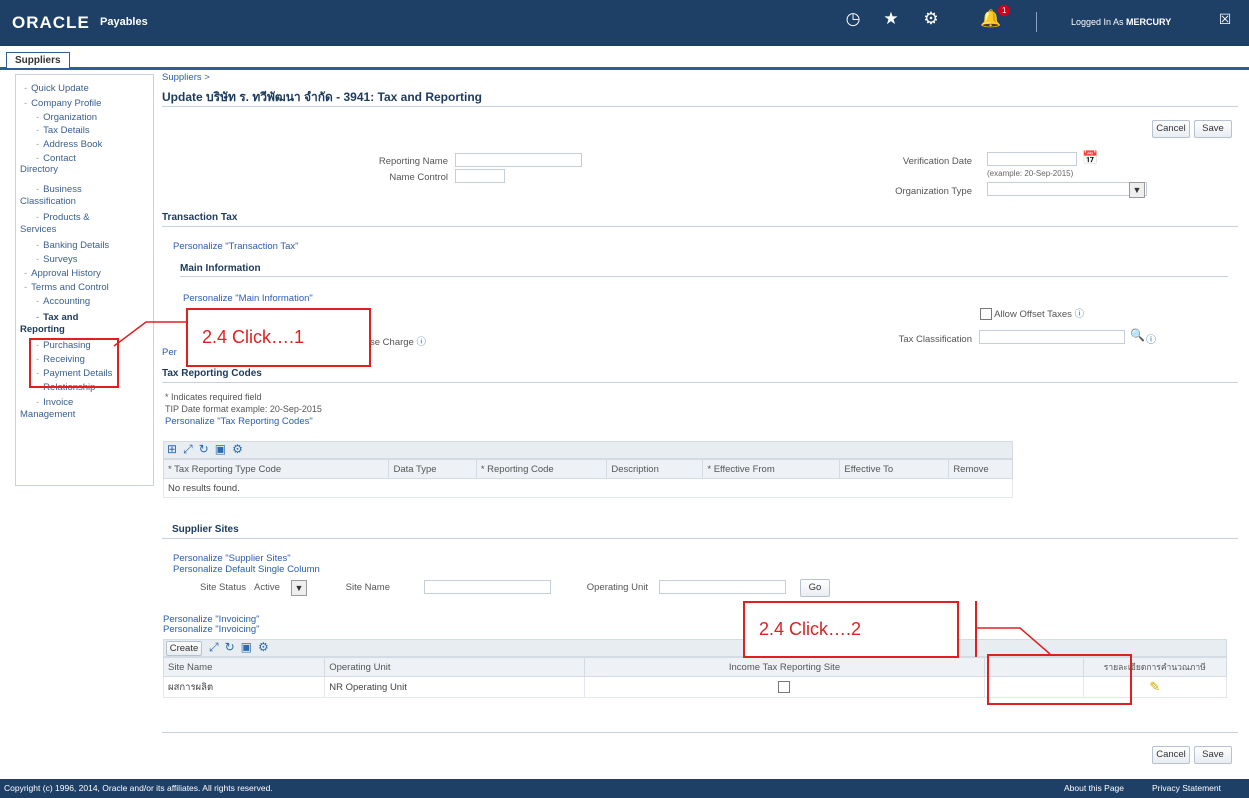 This screenshot has height=798, width=1249. Describe the element at coordinates (480, 176) in the screenshot. I see `name-control-input` at that location.